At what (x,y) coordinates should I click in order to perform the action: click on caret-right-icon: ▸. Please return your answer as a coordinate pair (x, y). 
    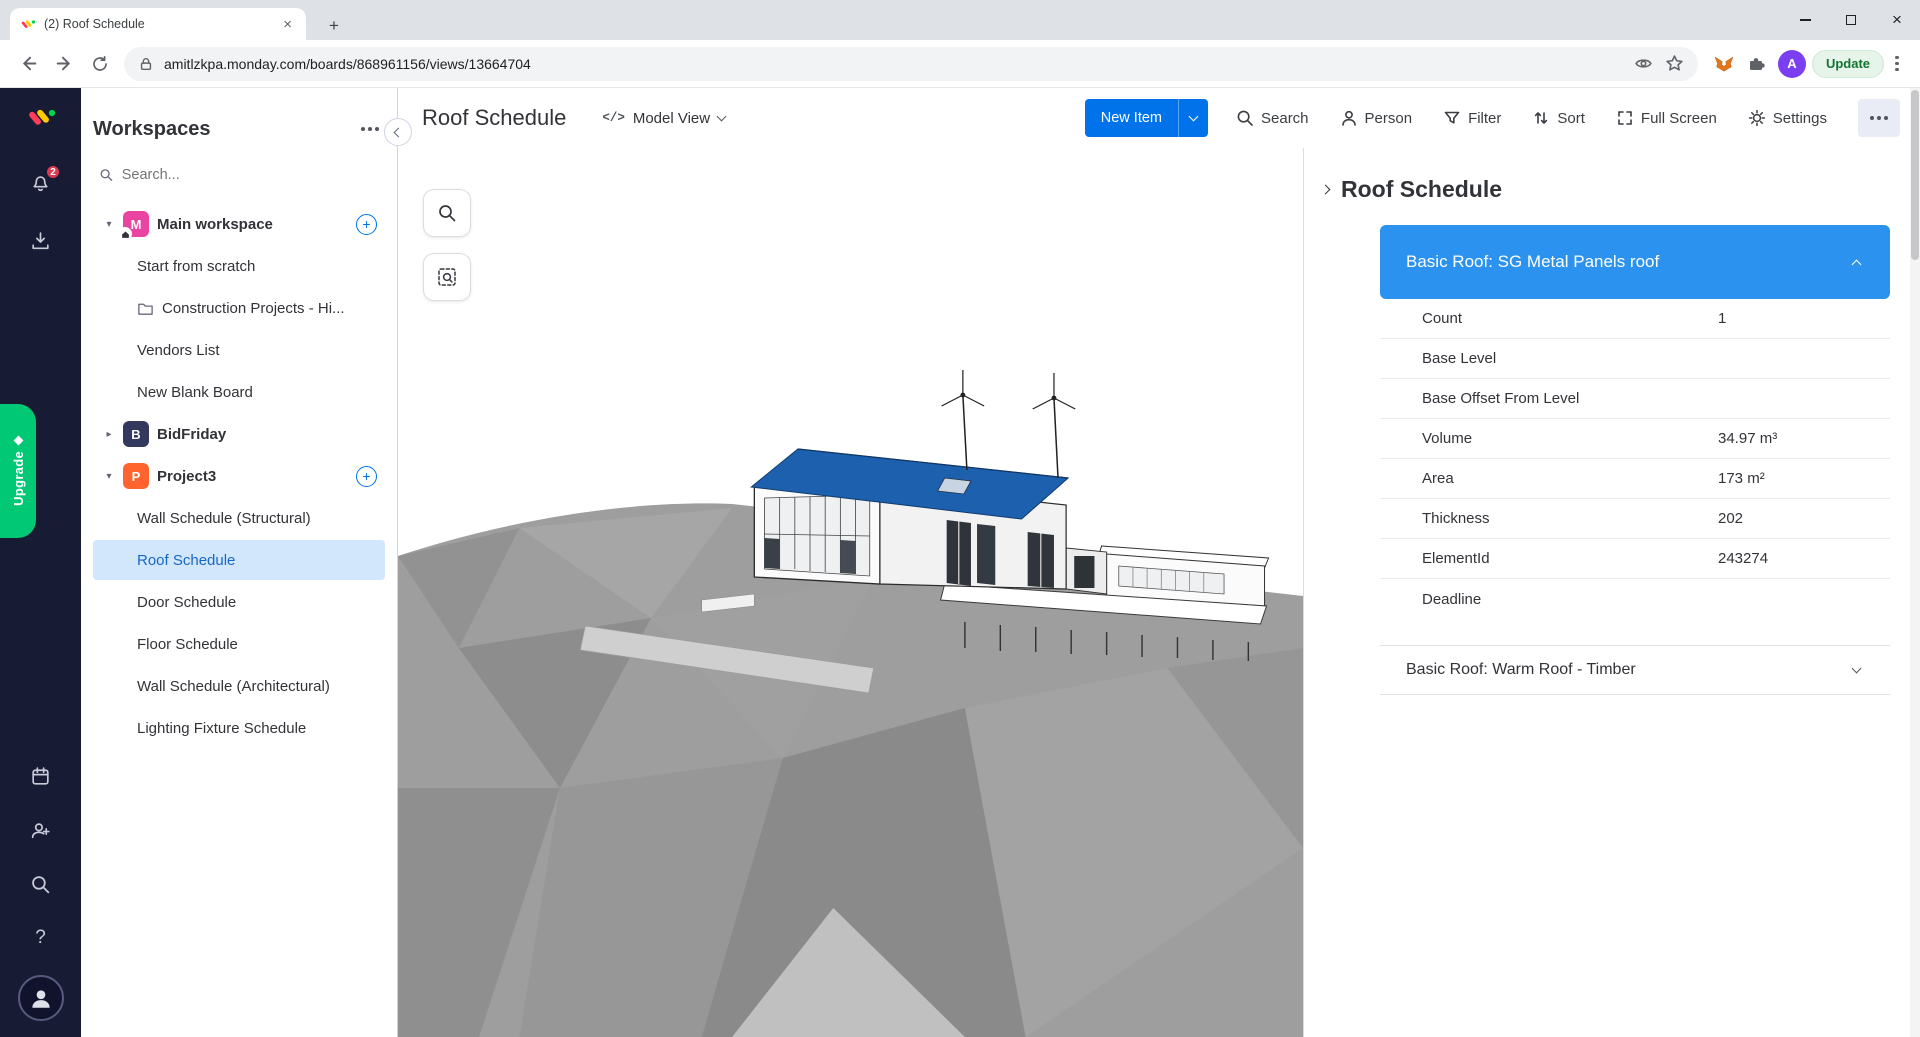
    Looking at the image, I should click on (109, 434).